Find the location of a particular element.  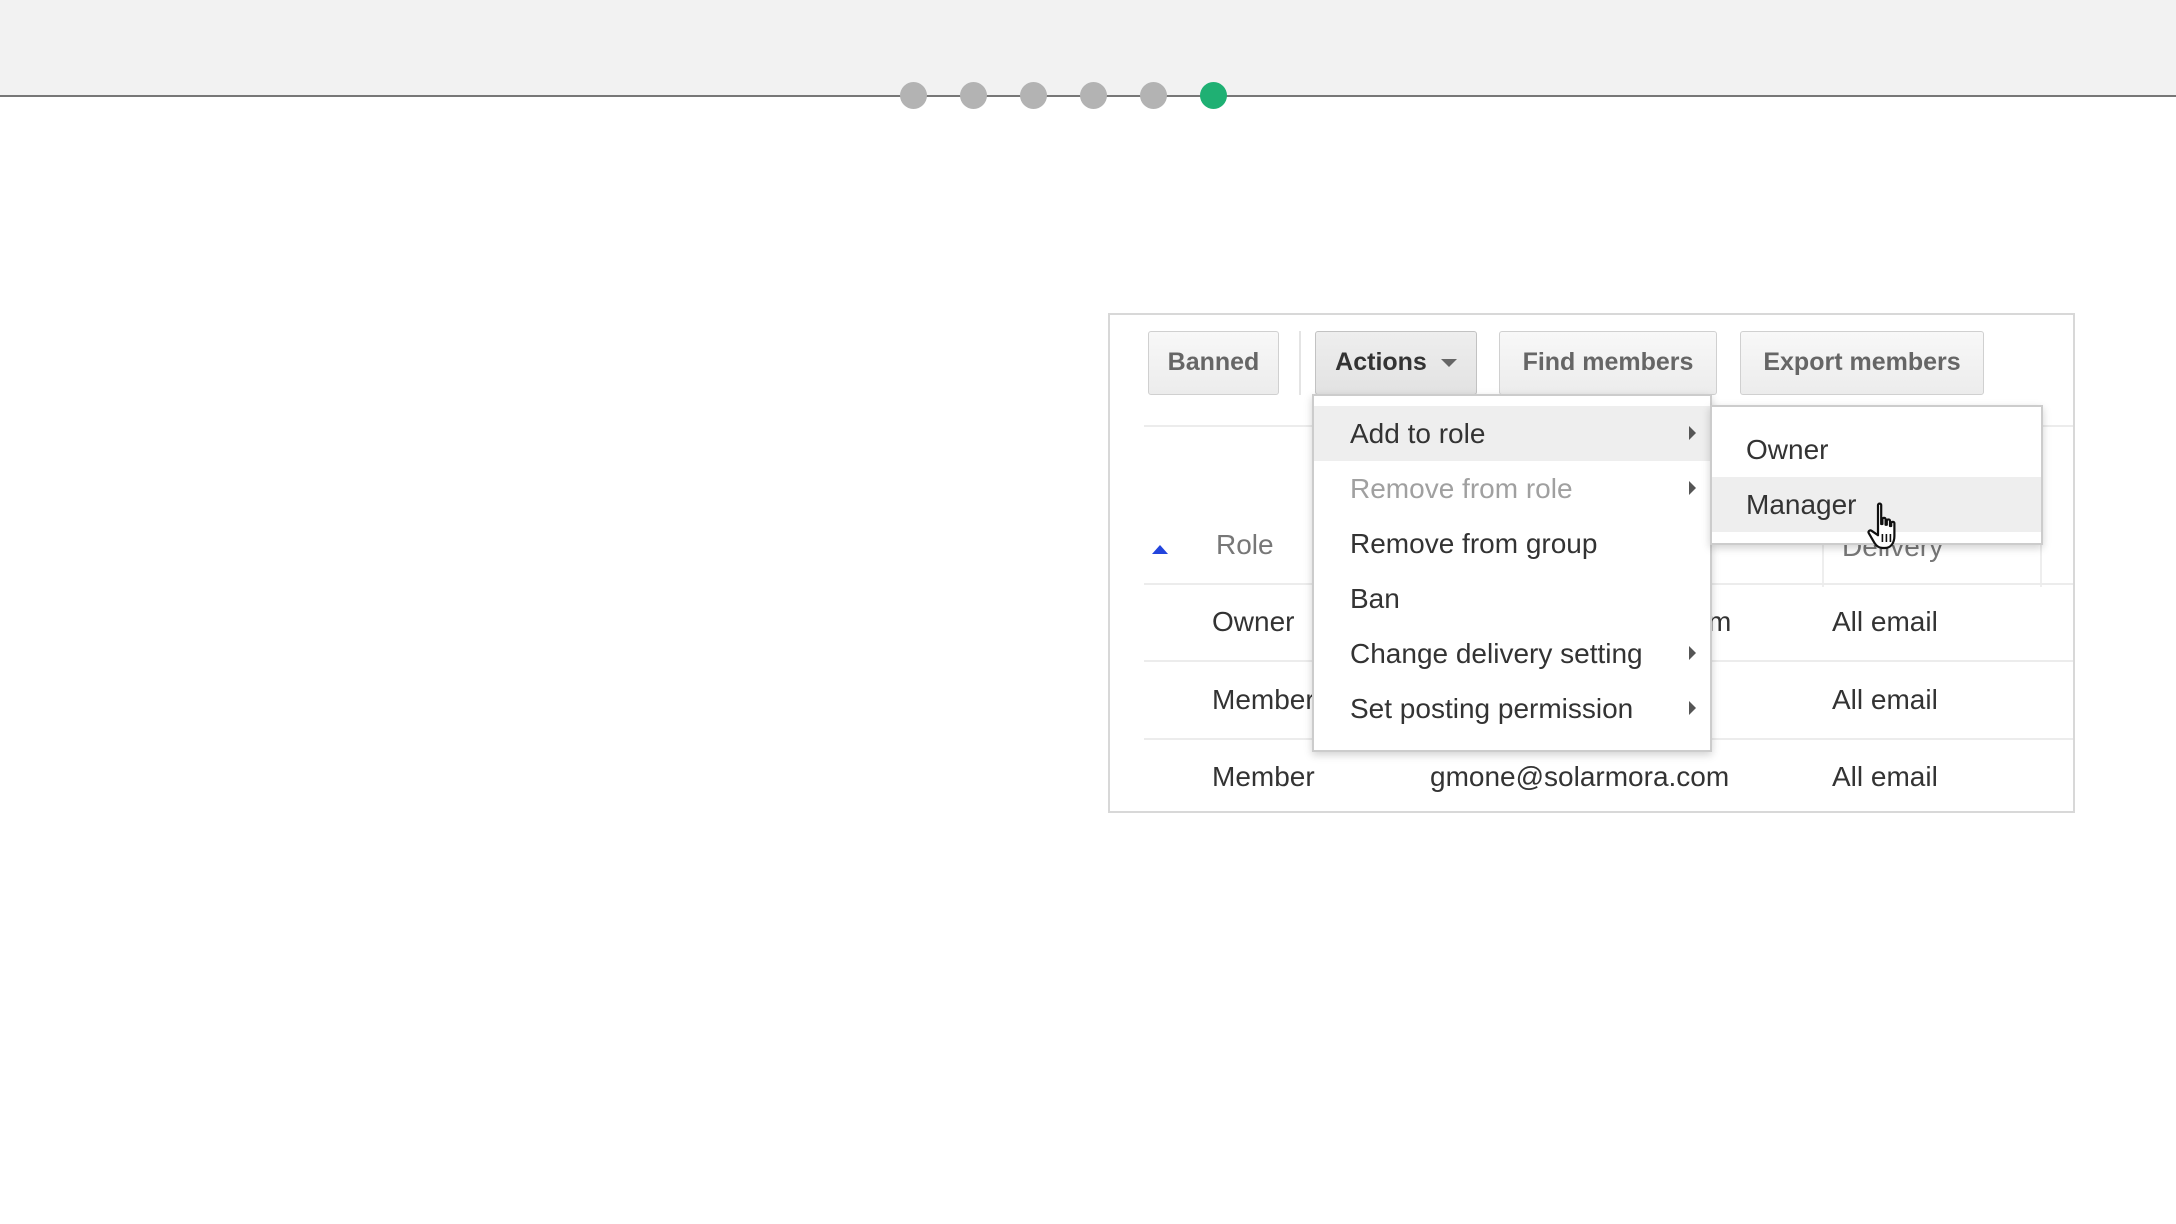

banned-button: Banned is located at coordinates (1213, 363).